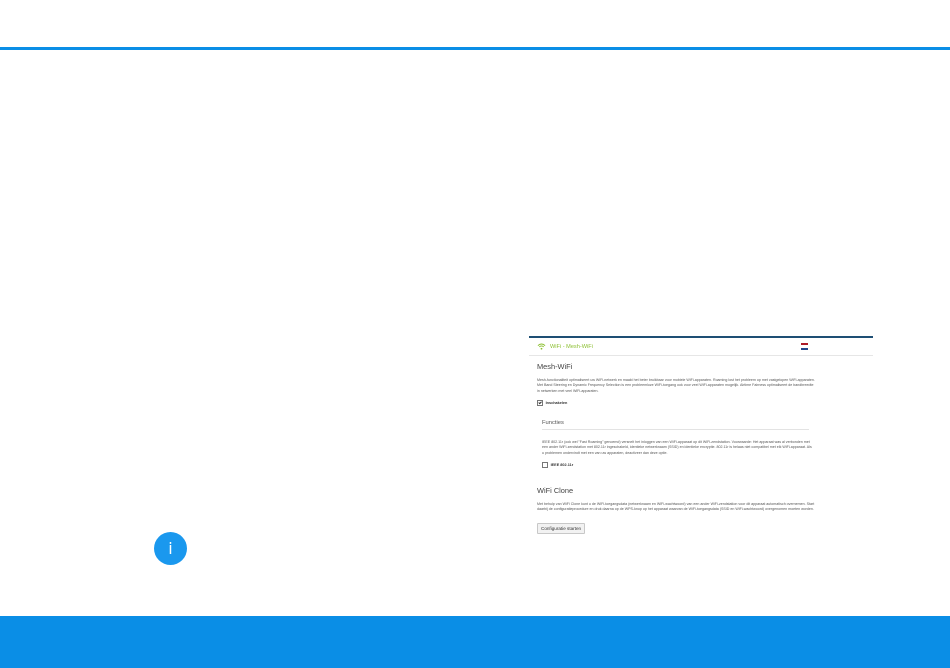 This screenshot has width=950, height=668. I want to click on mesh-enable-label: Inschakelen, so click(556, 402).